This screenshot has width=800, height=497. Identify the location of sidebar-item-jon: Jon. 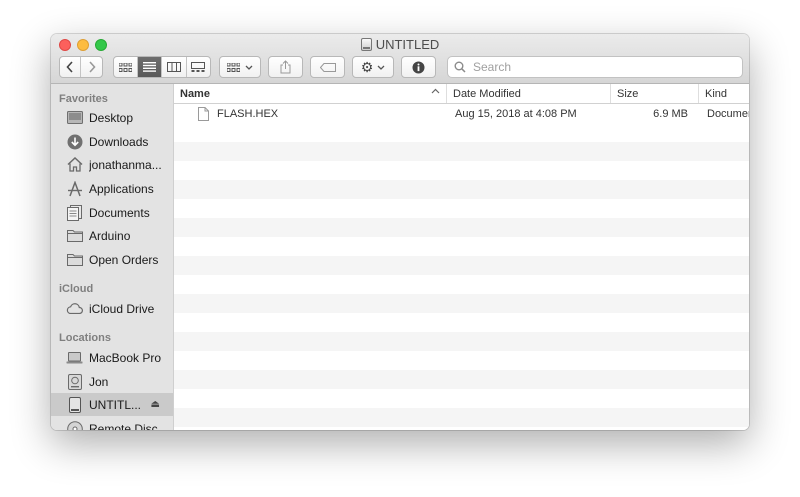
(112, 381).